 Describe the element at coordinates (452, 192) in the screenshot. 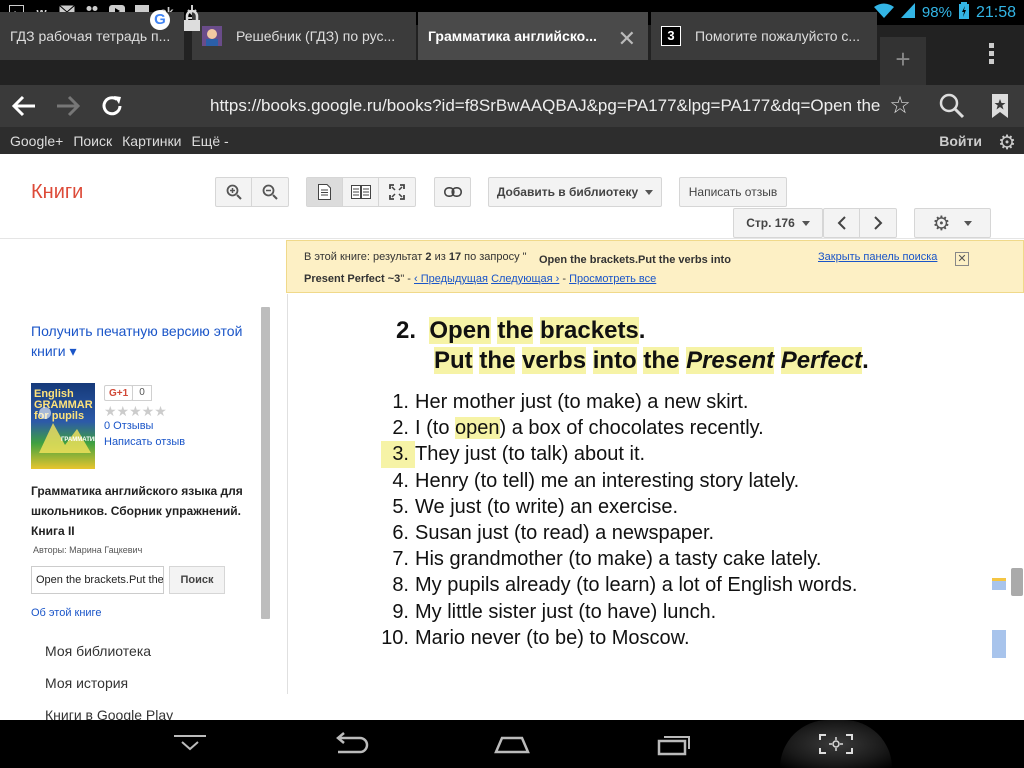

I see `link-icon` at that location.